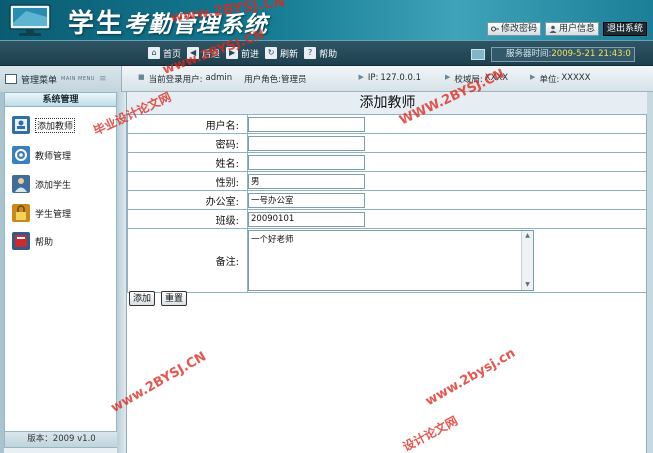 This screenshot has height=453, width=653. I want to click on current-user-label: 当前登录用户:, so click(175, 80).